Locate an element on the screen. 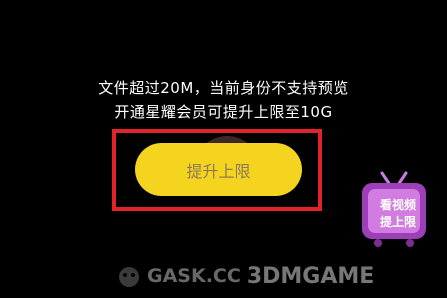  upgrade-limit-button: 提升上限 is located at coordinates (218, 169).